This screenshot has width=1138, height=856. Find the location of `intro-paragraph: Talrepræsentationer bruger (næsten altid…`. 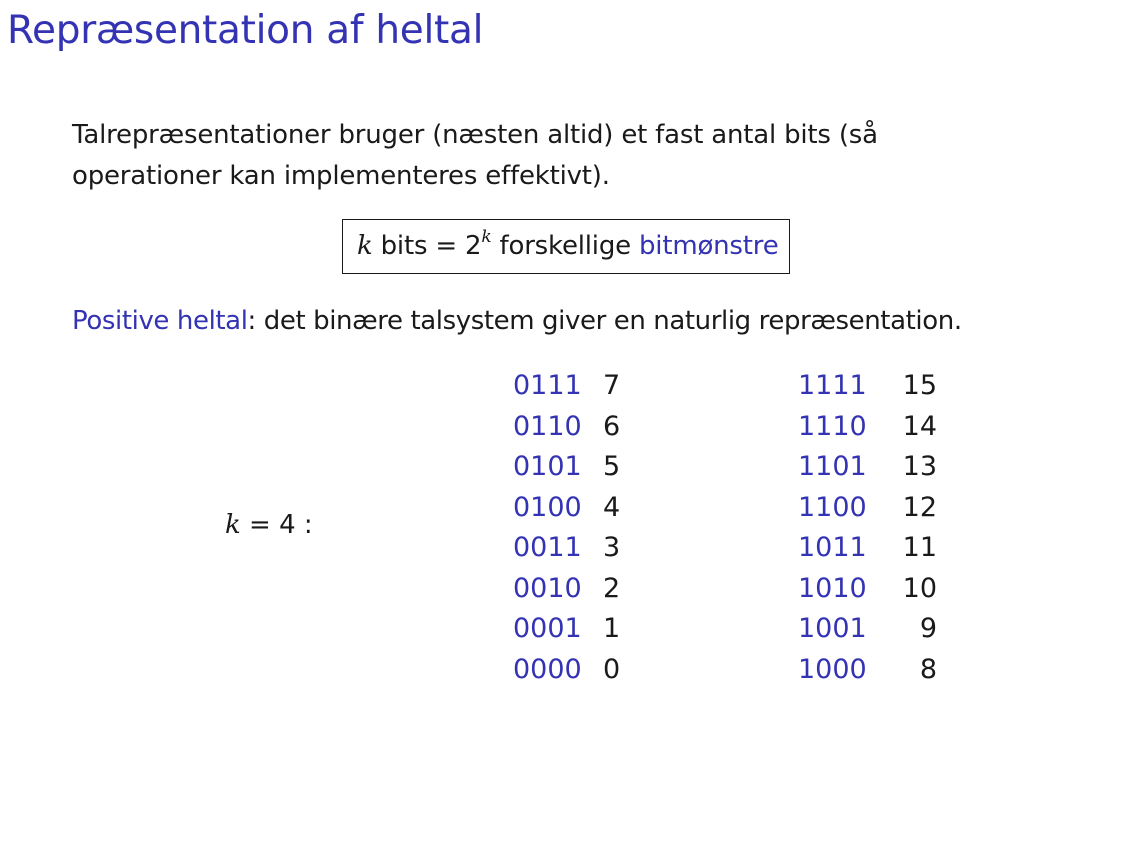

intro-paragraph: Talrepræsentationer bruger (næsten altid… is located at coordinates (572, 156).